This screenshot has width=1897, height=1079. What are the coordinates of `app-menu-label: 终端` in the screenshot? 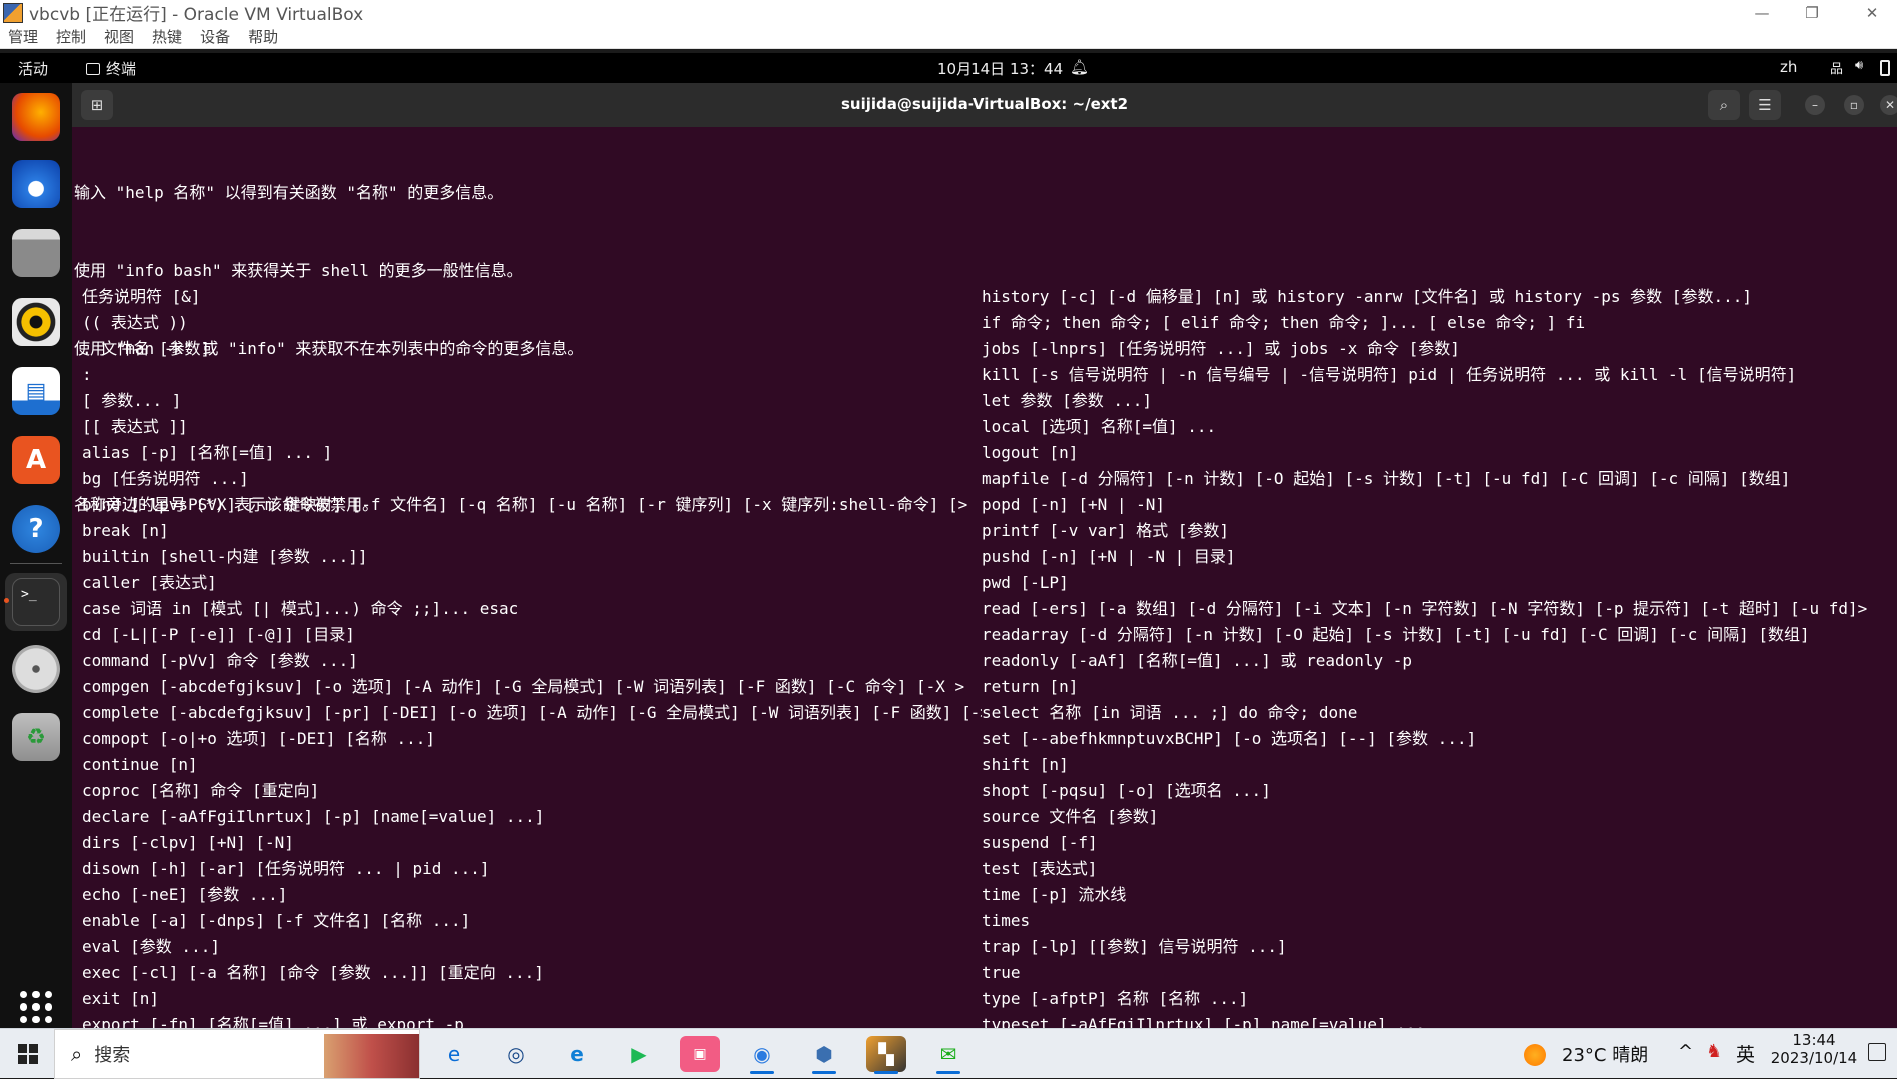 It's located at (121, 69).